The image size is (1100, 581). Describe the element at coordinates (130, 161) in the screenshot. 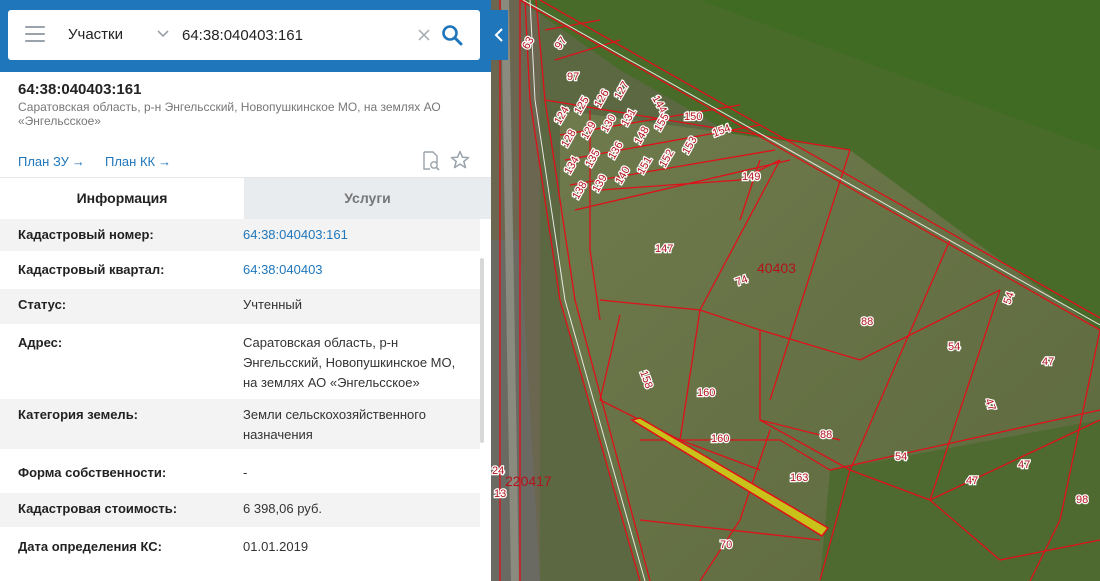

I see `plan-kk-label: План КК` at that location.